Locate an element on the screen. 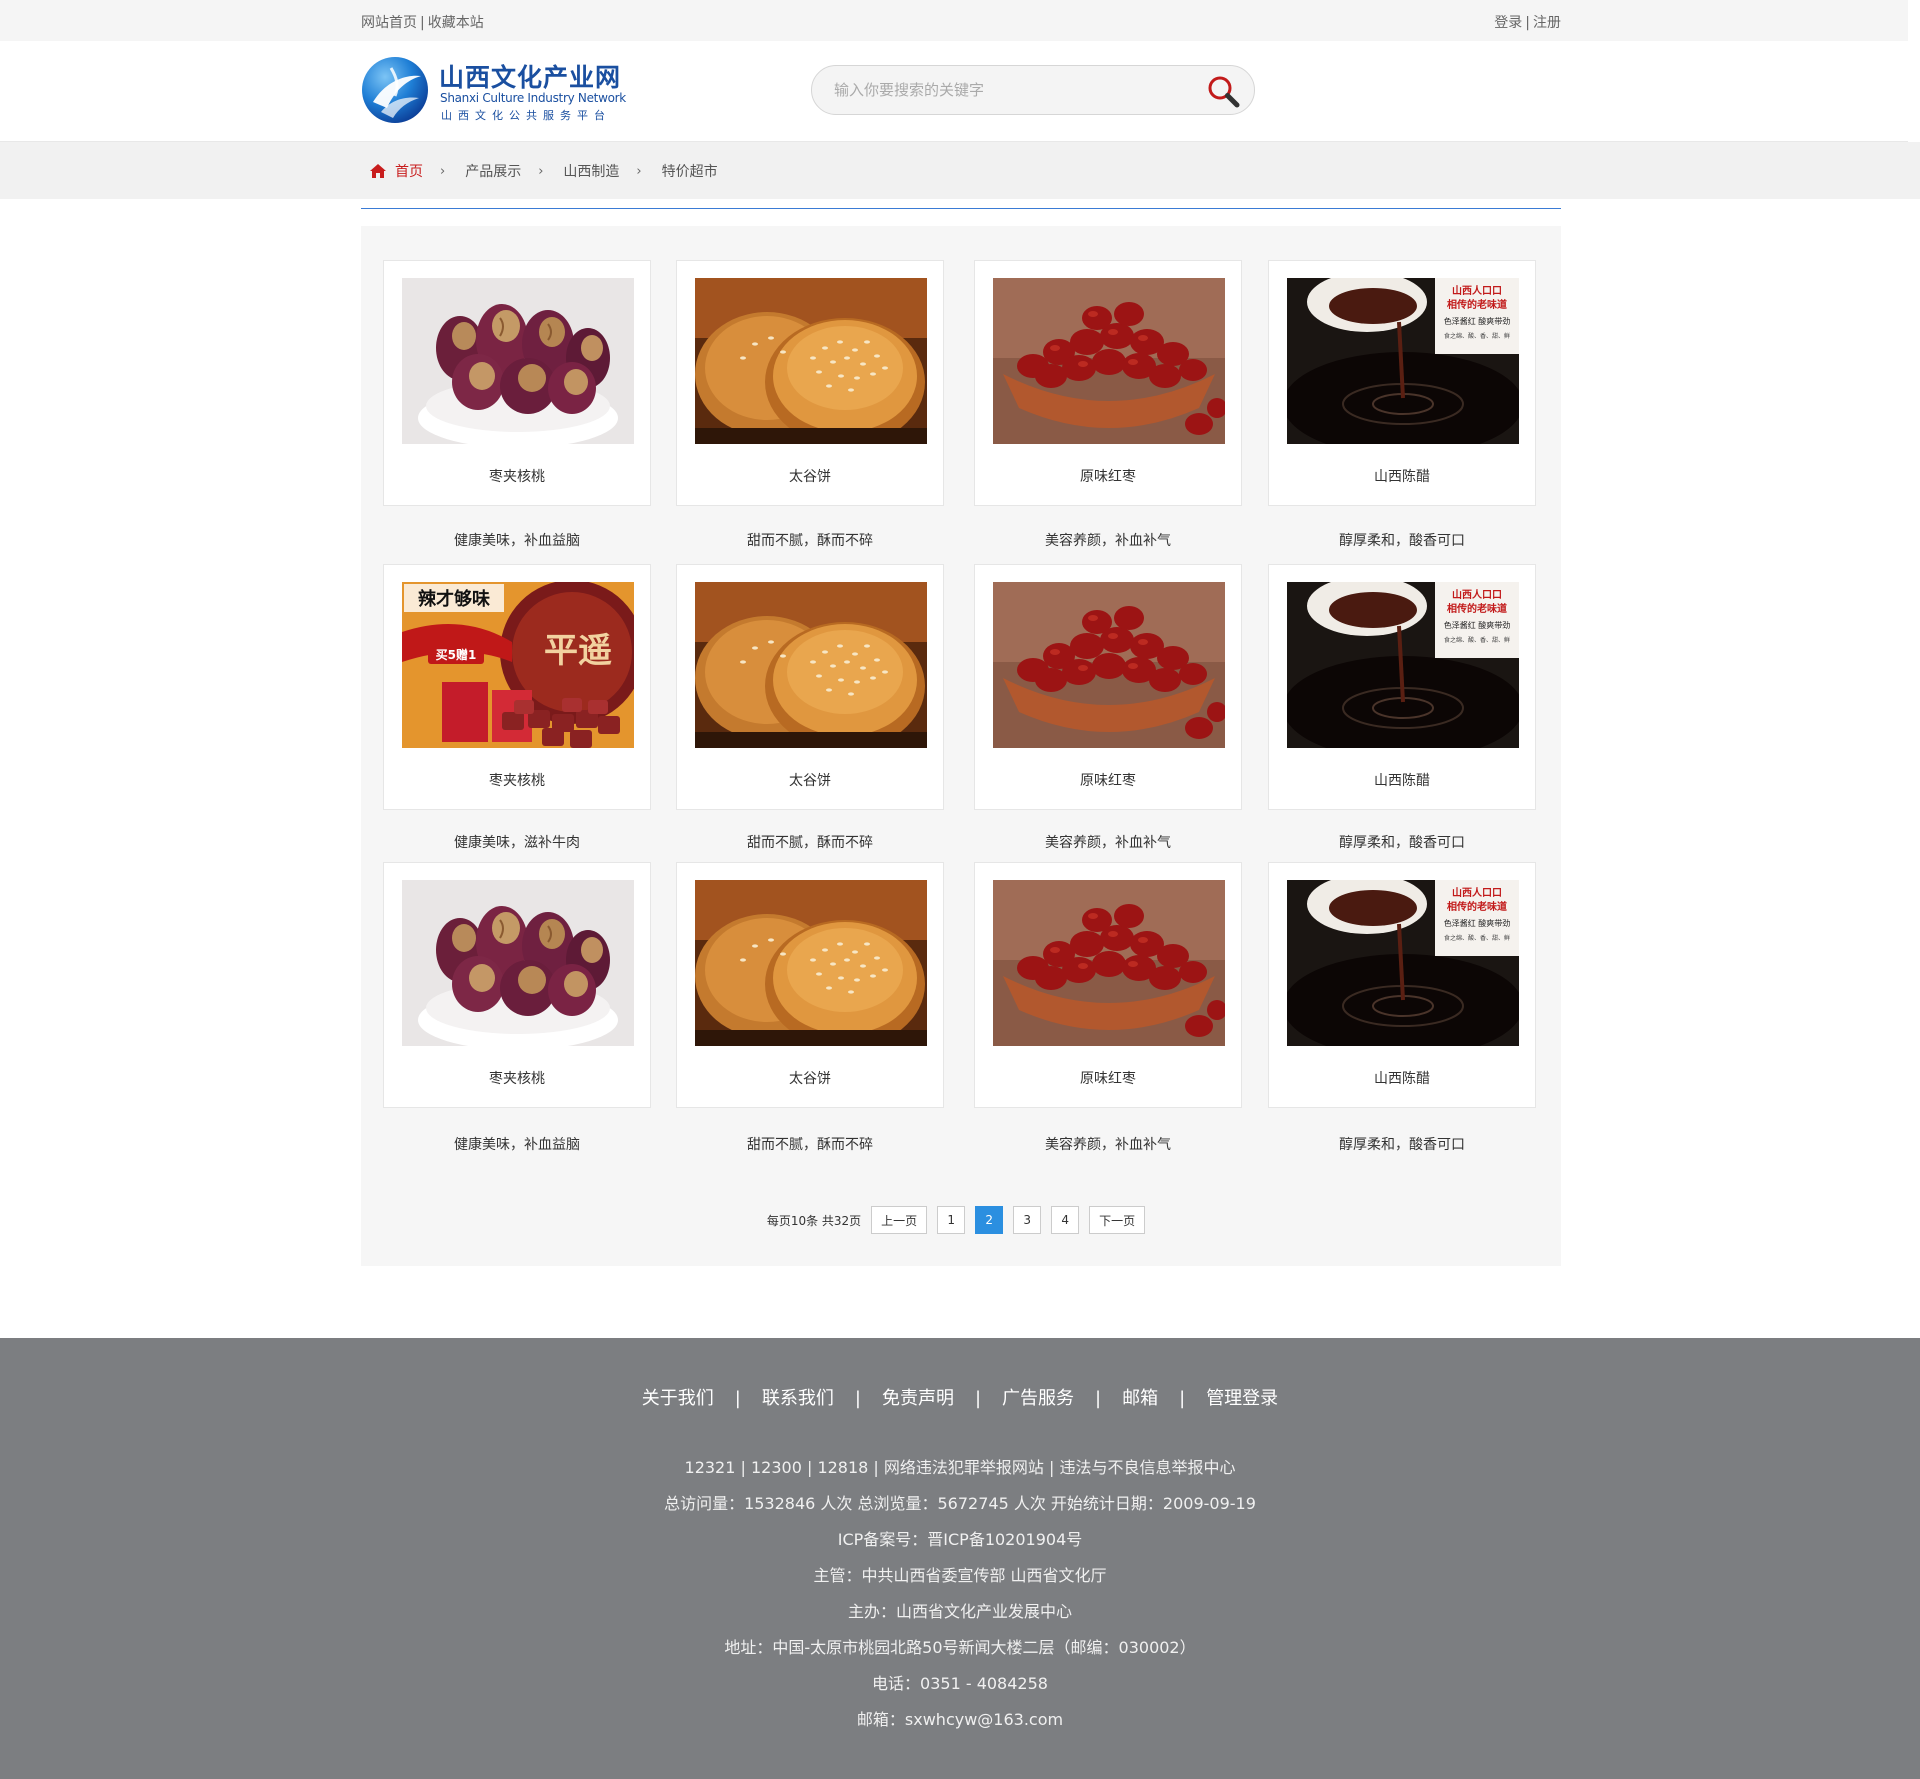  site-home-link: 网站首页 is located at coordinates (389, 23).